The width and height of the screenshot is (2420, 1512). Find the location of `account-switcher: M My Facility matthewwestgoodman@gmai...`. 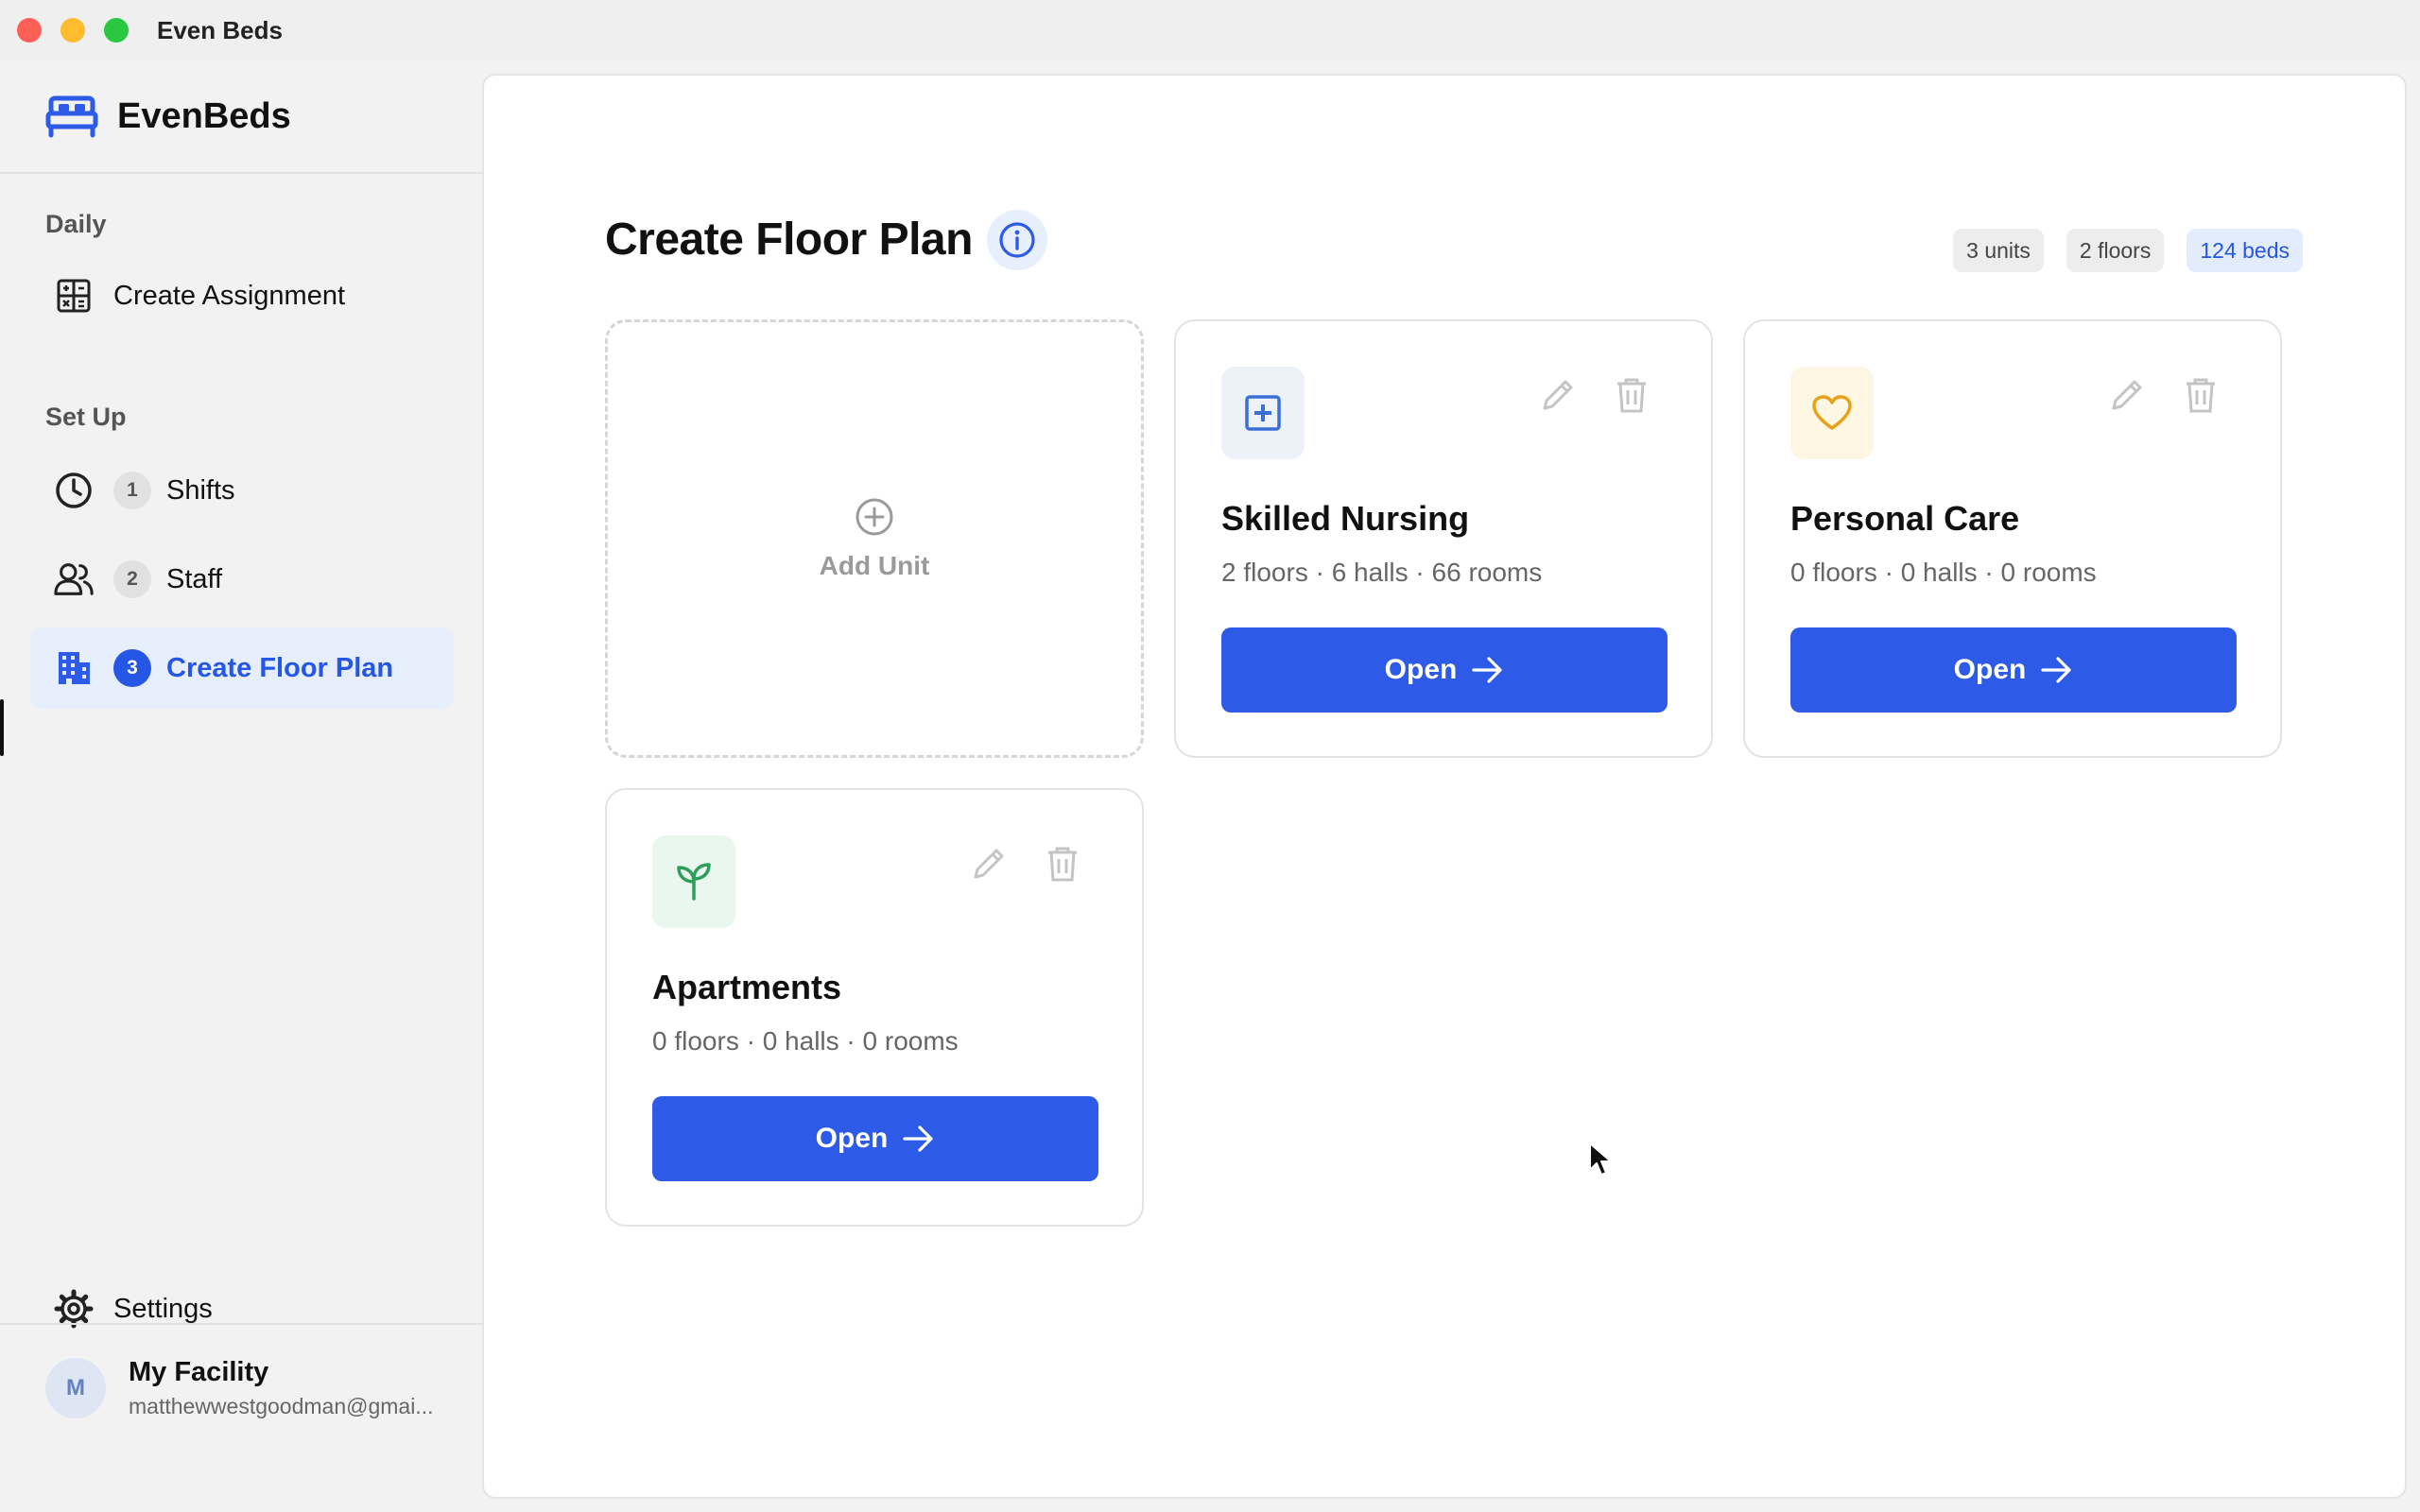

account-switcher: M My Facility matthewwestgoodman@gmai... is located at coordinates (241, 1387).